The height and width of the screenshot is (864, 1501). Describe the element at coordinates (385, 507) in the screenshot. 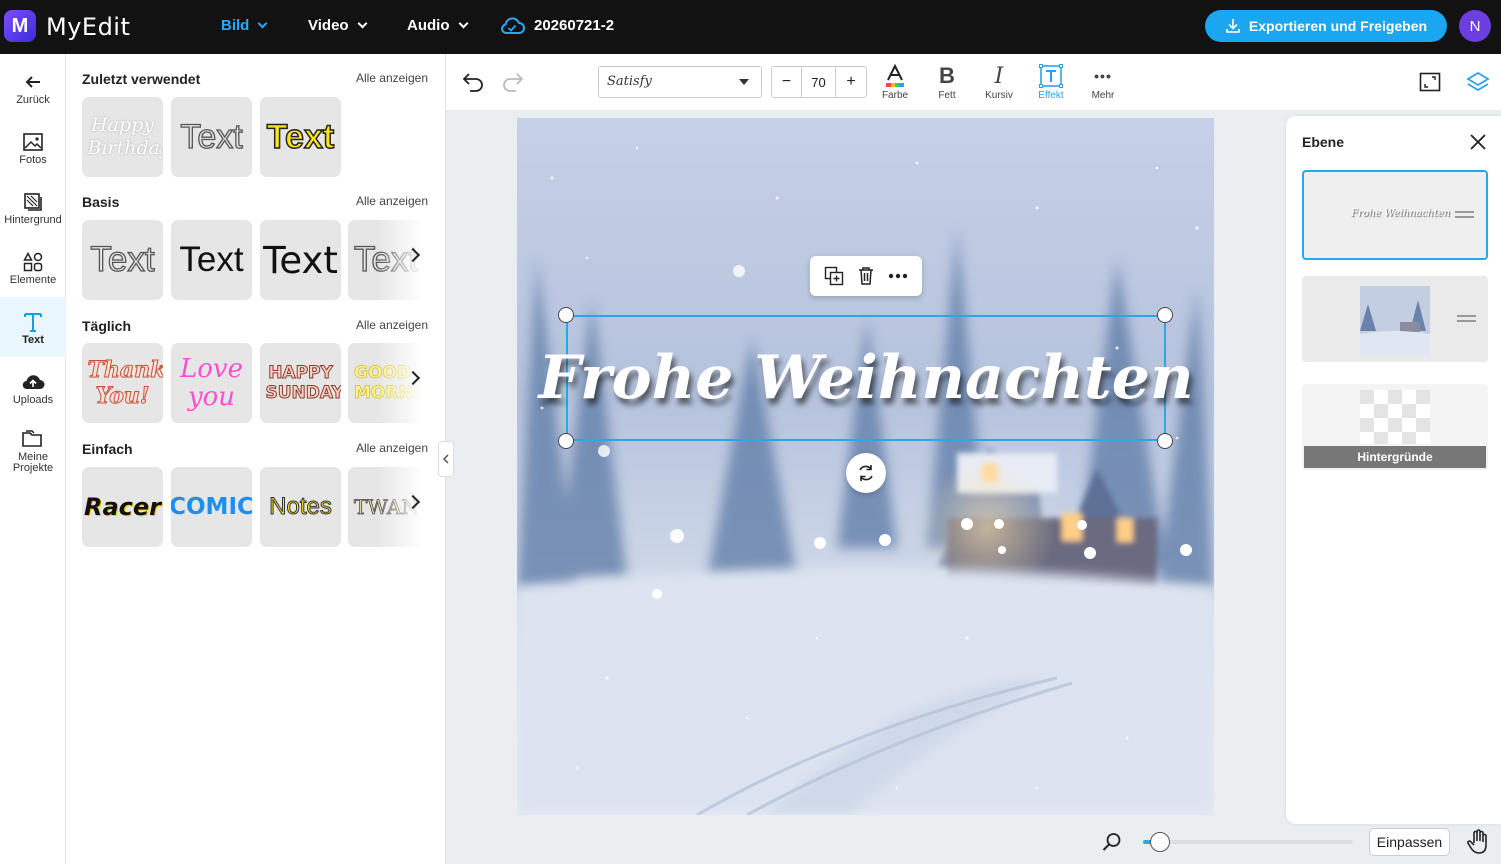

I see `text-style-tile: TWANG` at that location.